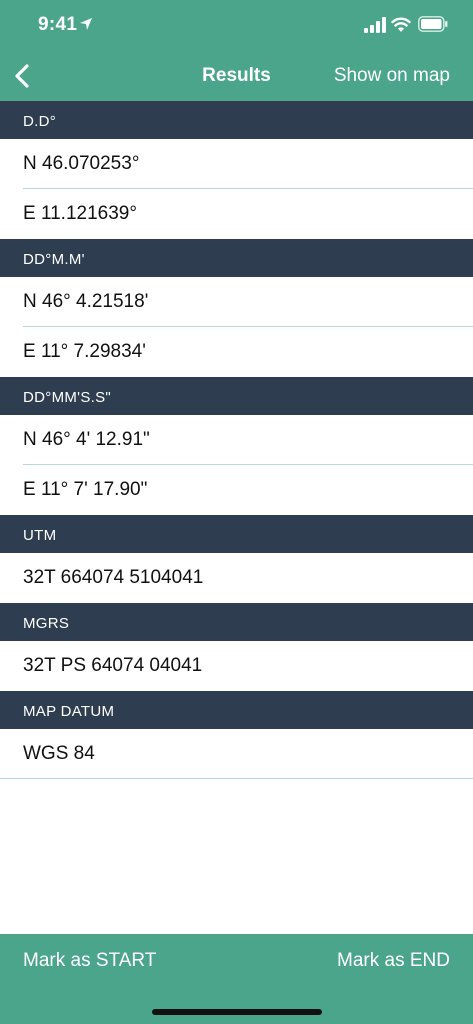  What do you see at coordinates (236, 164) in the screenshot?
I see `dd-latitude-row: N 46.070253°` at bounding box center [236, 164].